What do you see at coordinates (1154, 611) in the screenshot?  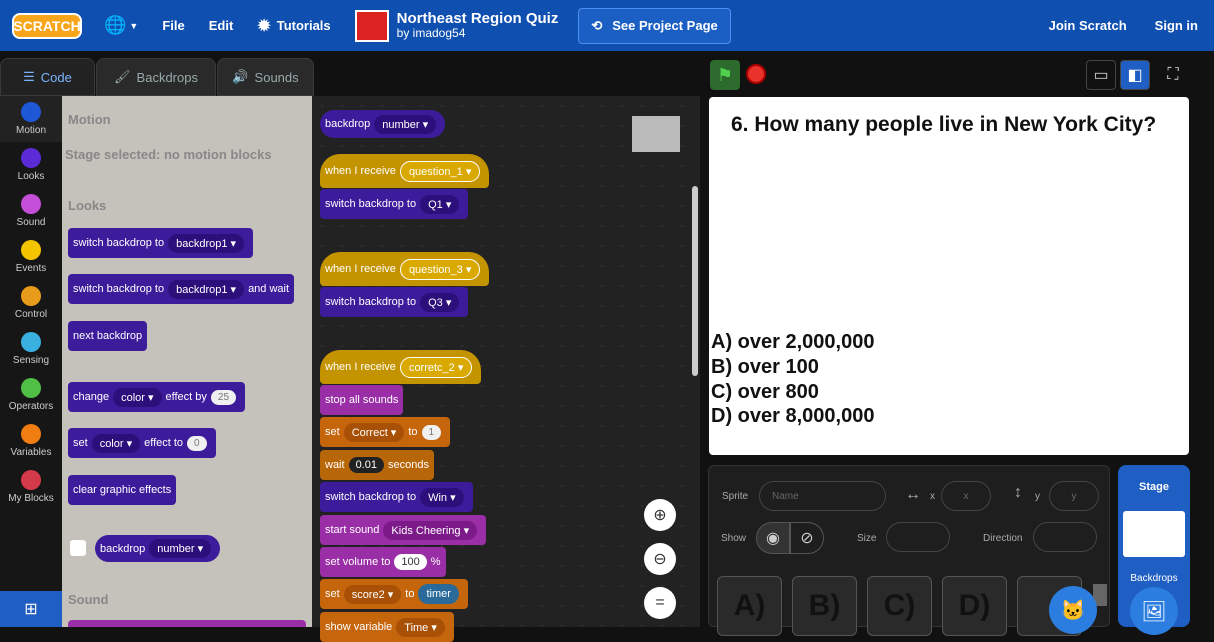 I see `add-backdrop-button: 🖼` at bounding box center [1154, 611].